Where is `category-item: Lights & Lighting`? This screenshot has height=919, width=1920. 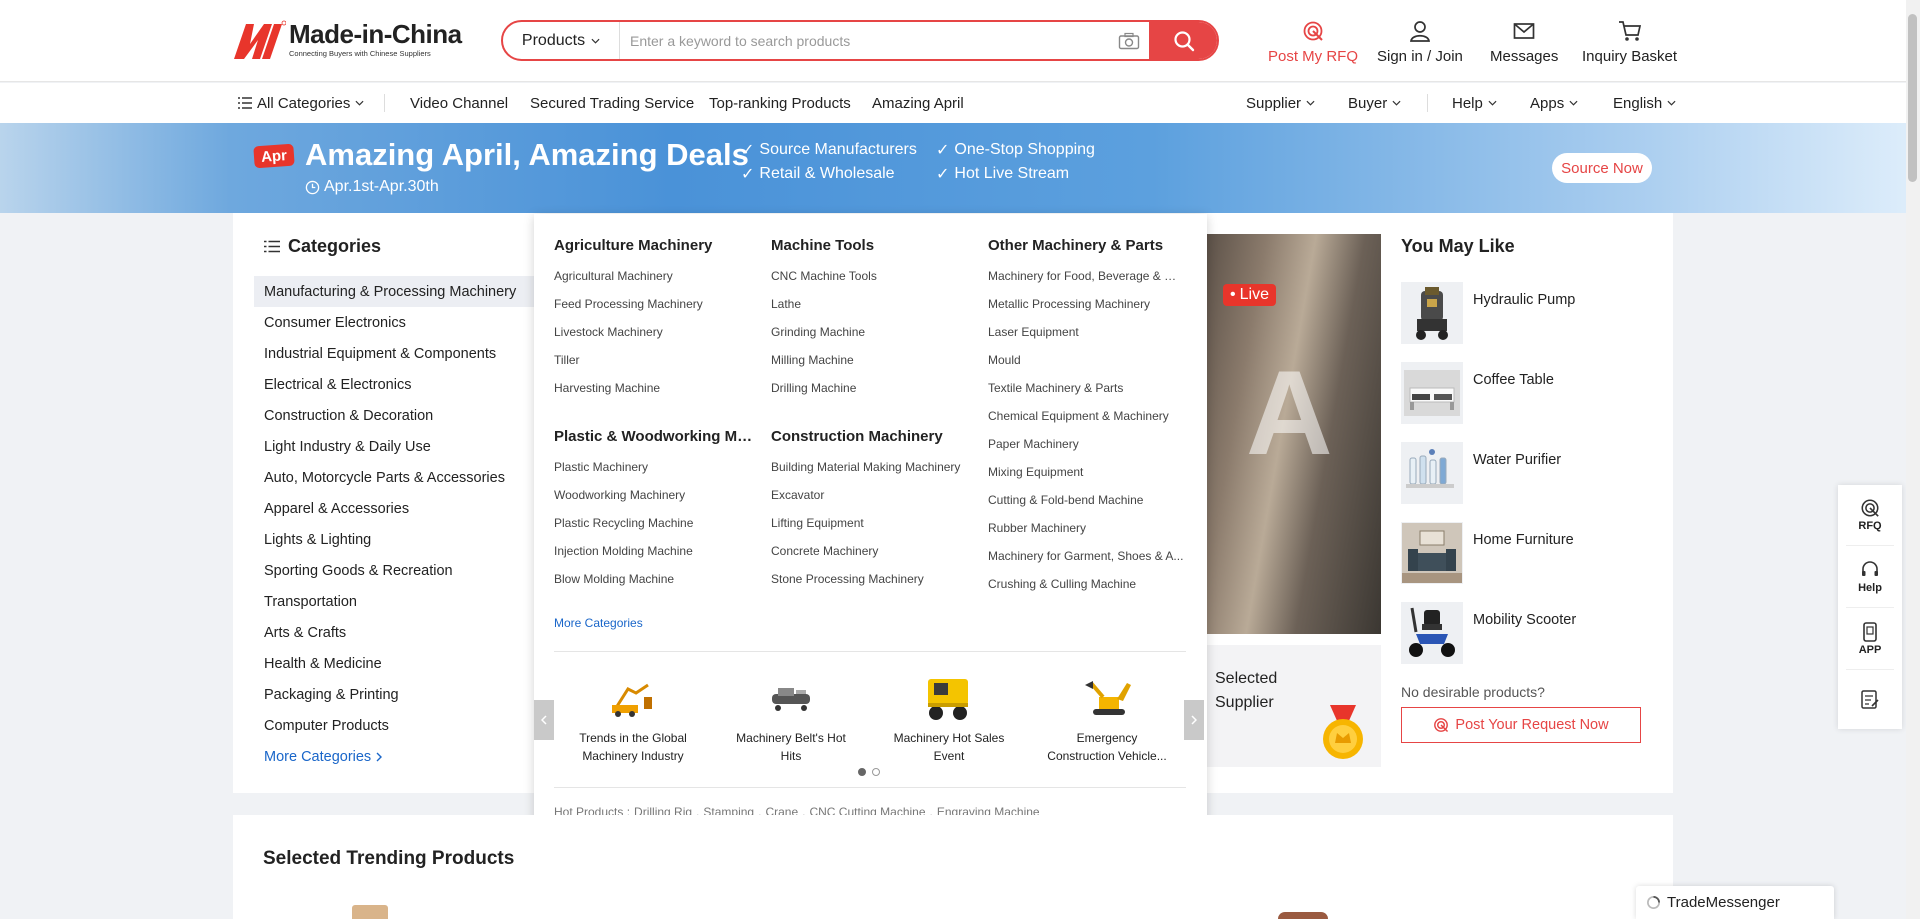 category-item: Lights & Lighting is located at coordinates (394, 539).